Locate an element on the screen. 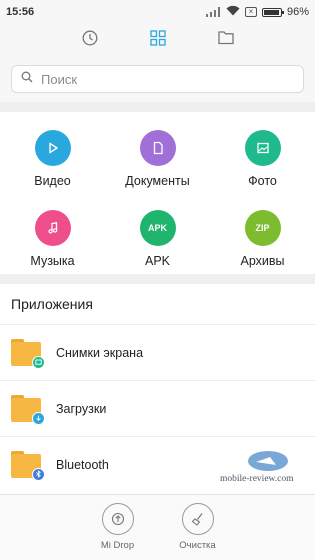 Image resolution: width=320 pixels, height=560 pixels. list-item-label: Снимки экрана is located at coordinates (100, 352).